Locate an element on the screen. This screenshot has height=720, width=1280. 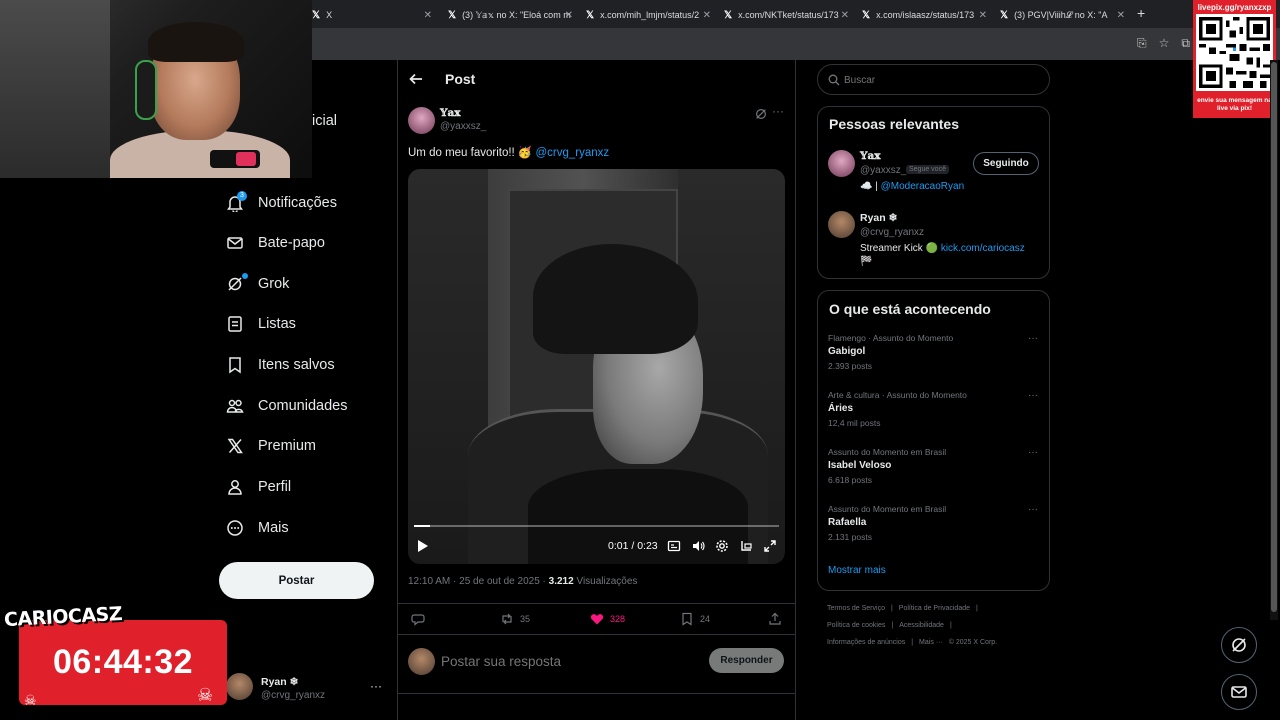
following-button: Seguindo is located at coordinates (1006, 163).